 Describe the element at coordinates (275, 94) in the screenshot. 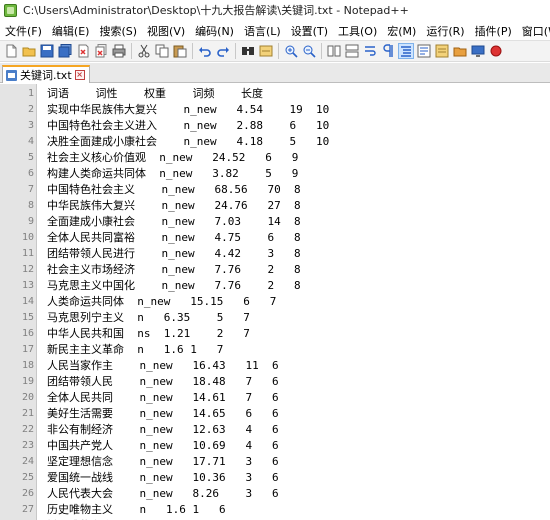

I see `editor-line: 1 词语 词性 权重 词频 长度` at that location.